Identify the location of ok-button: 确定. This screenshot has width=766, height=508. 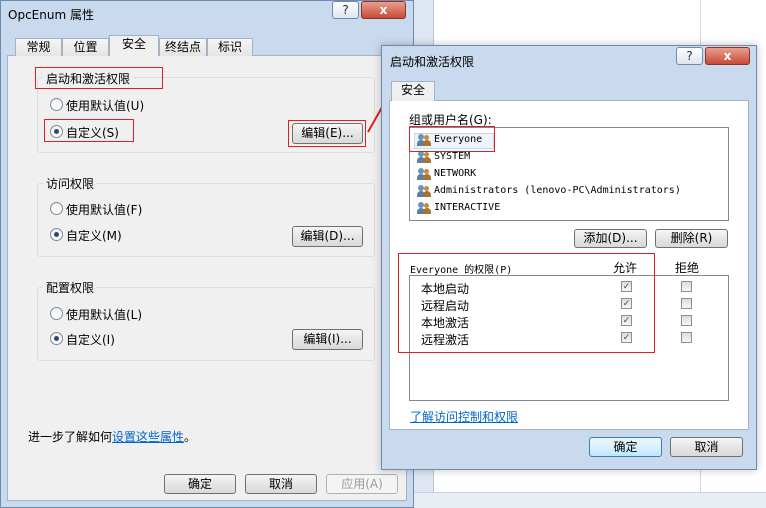
(200, 484).